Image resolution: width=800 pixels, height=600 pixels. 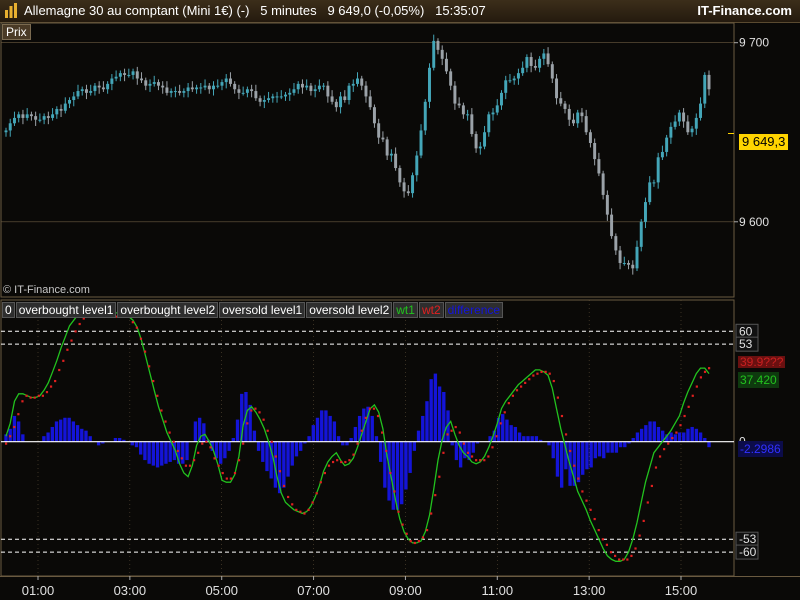 What do you see at coordinates (760, 449) in the screenshot?
I see `difference-value-tag: -2.2986` at bounding box center [760, 449].